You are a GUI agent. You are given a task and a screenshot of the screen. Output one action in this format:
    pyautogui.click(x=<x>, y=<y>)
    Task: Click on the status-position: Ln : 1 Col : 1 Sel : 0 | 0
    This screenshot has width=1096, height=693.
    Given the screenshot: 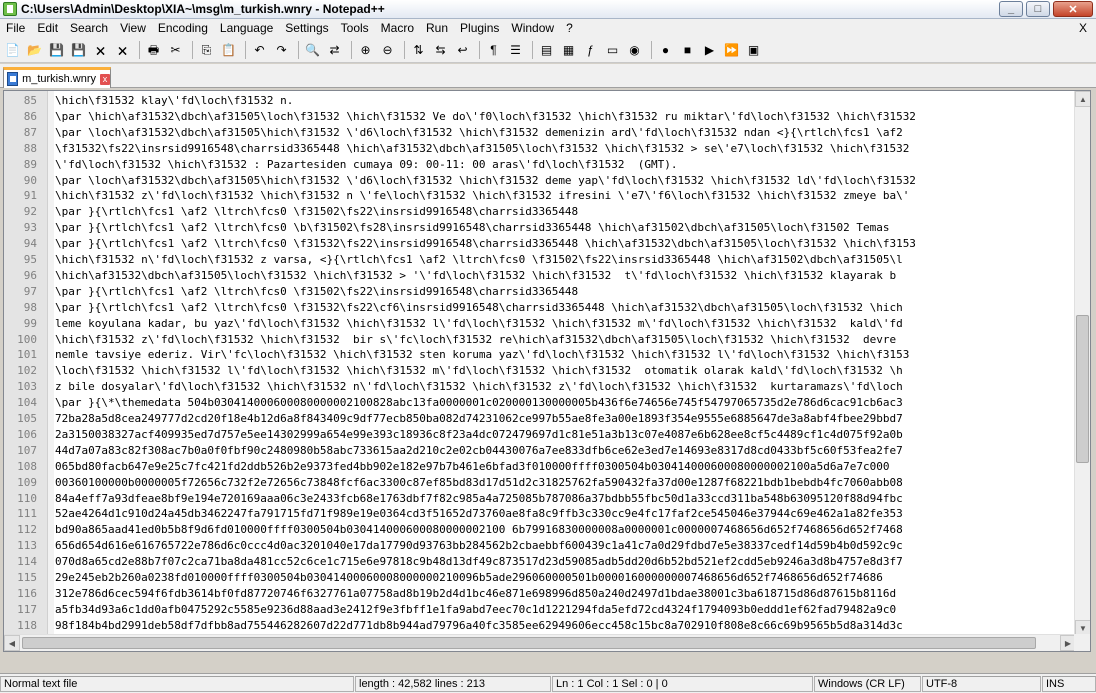 What is the action you would take?
    pyautogui.click(x=682, y=684)
    